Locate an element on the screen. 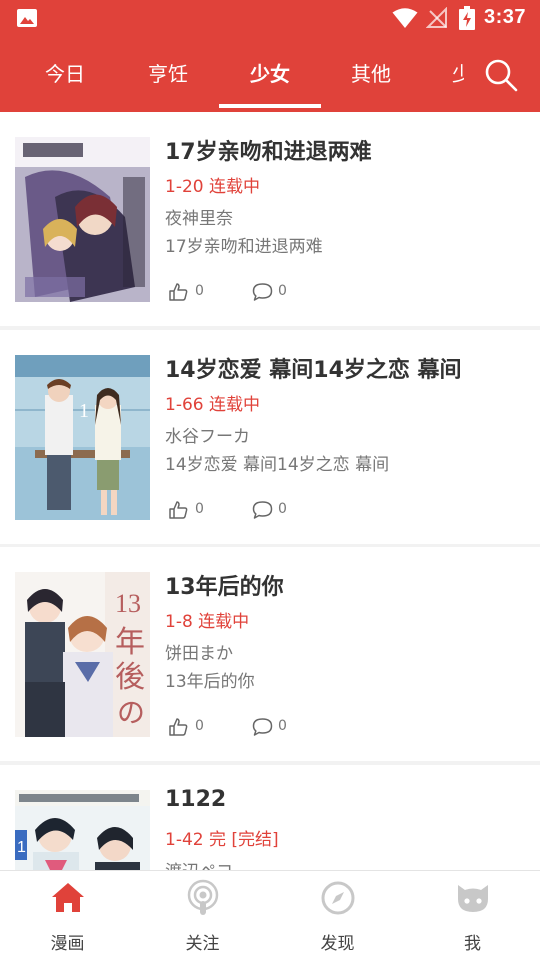 The width and height of the screenshot is (540, 960). category-tabs: 今日 亨饪 少女 其他 少 is located at coordinates (270, 74).